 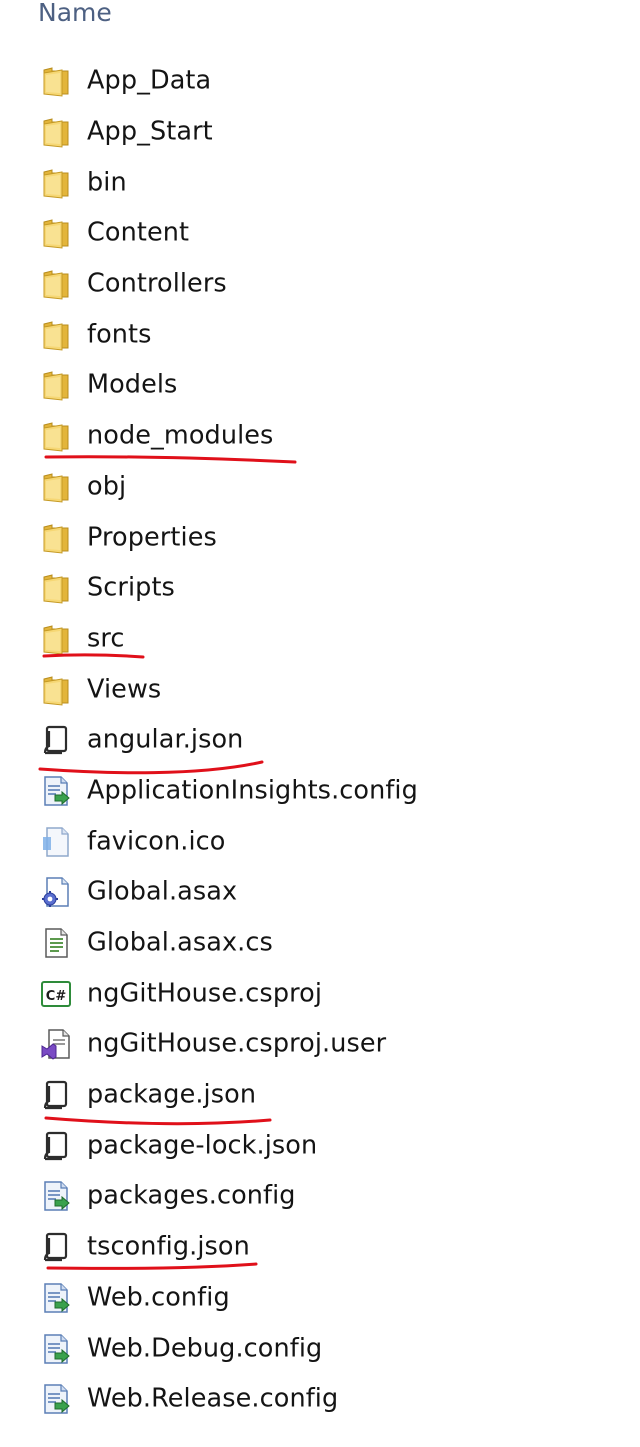 What do you see at coordinates (56, 892) in the screenshot?
I see `asax-file-icon` at bounding box center [56, 892].